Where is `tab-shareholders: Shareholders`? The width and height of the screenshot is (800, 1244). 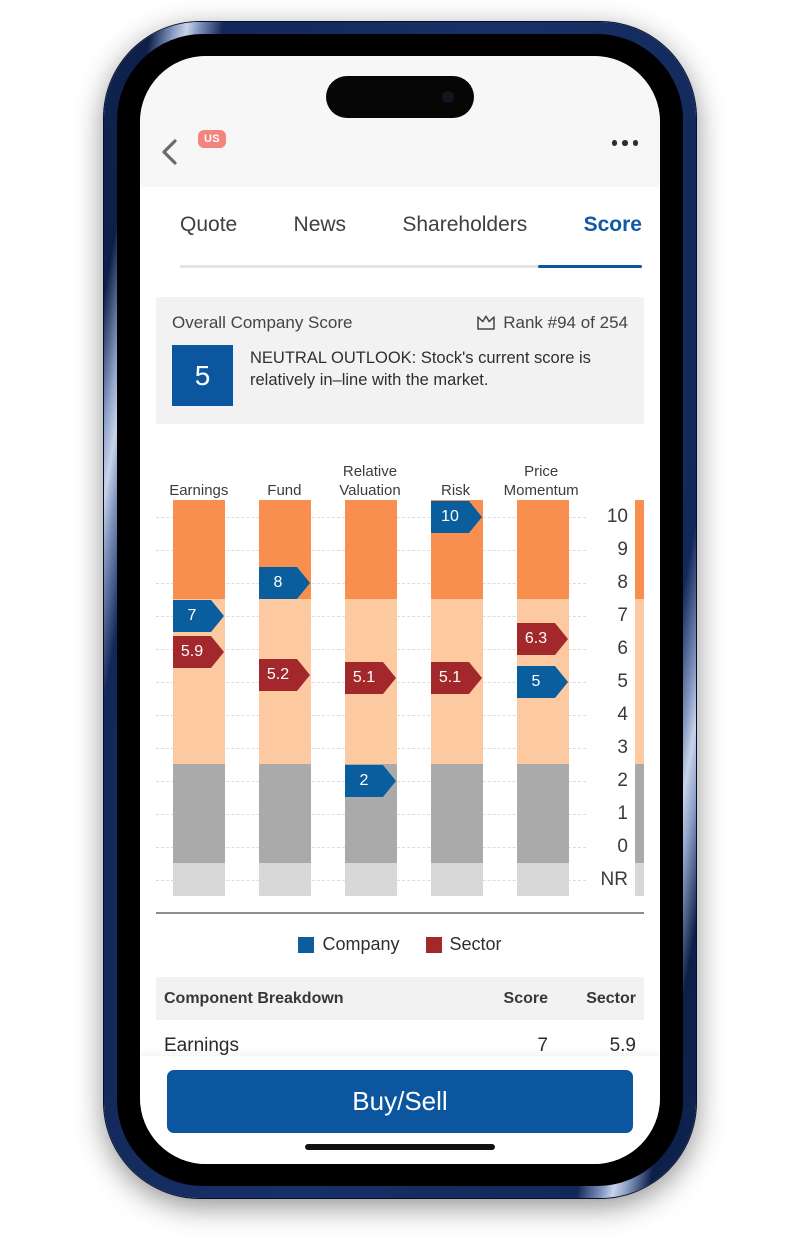 tab-shareholders: Shareholders is located at coordinates (464, 236).